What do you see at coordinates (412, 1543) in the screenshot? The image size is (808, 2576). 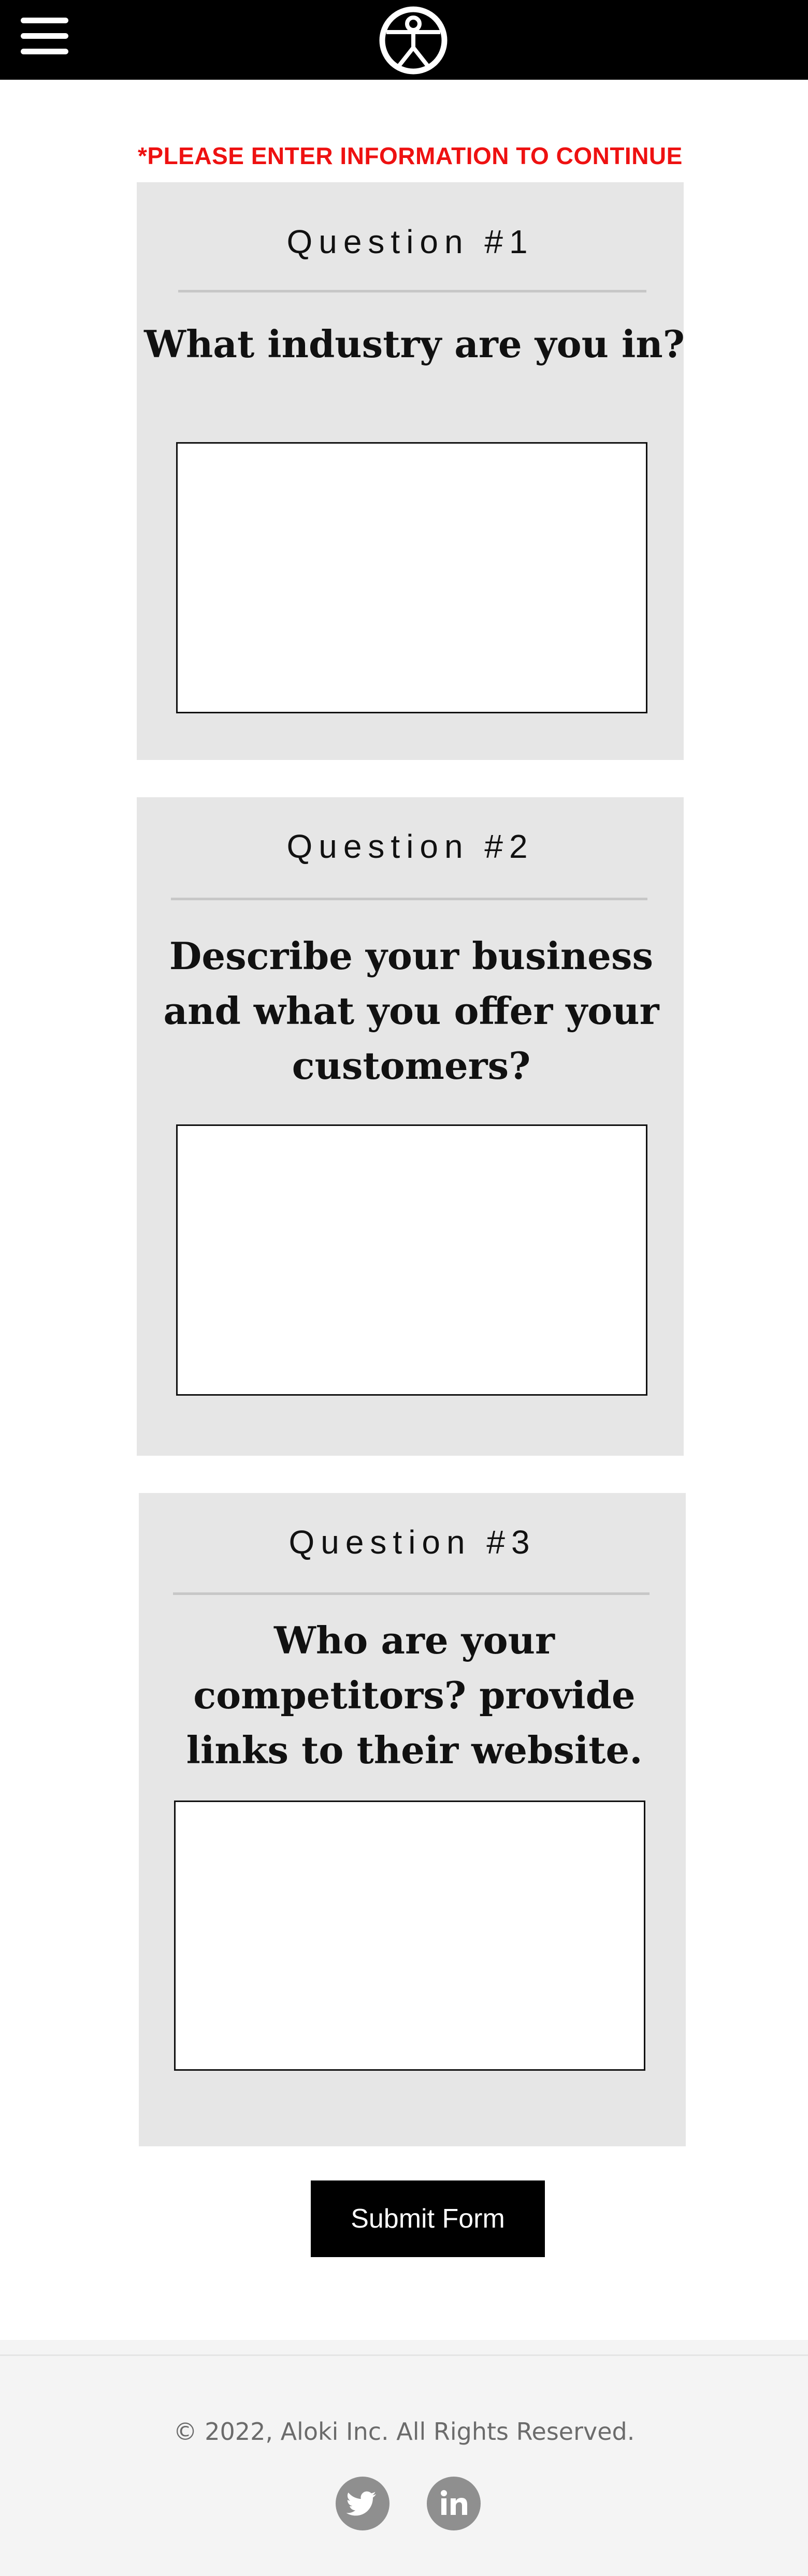 I see `question-number-3: Question #3` at bounding box center [412, 1543].